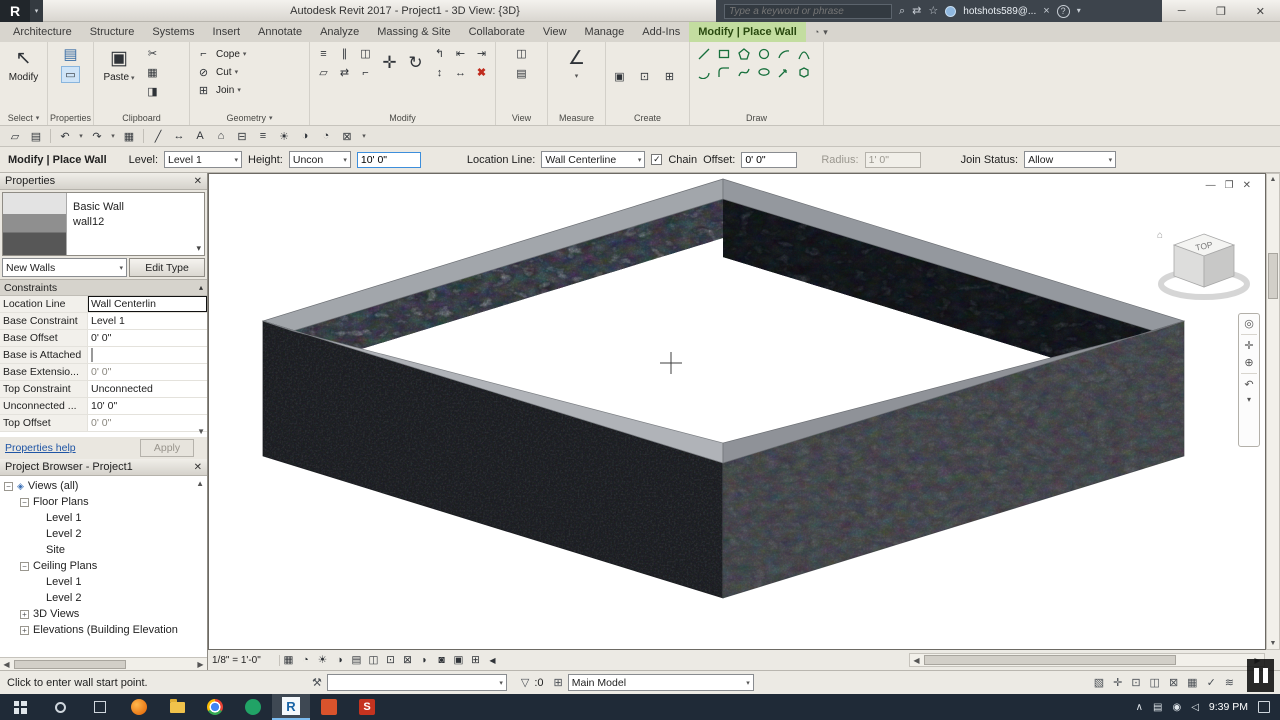 Image resolution: width=1280 pixels, height=720 pixels. What do you see at coordinates (326, 136) in the screenshot?
I see `render-icon: ◔` at bounding box center [326, 136].